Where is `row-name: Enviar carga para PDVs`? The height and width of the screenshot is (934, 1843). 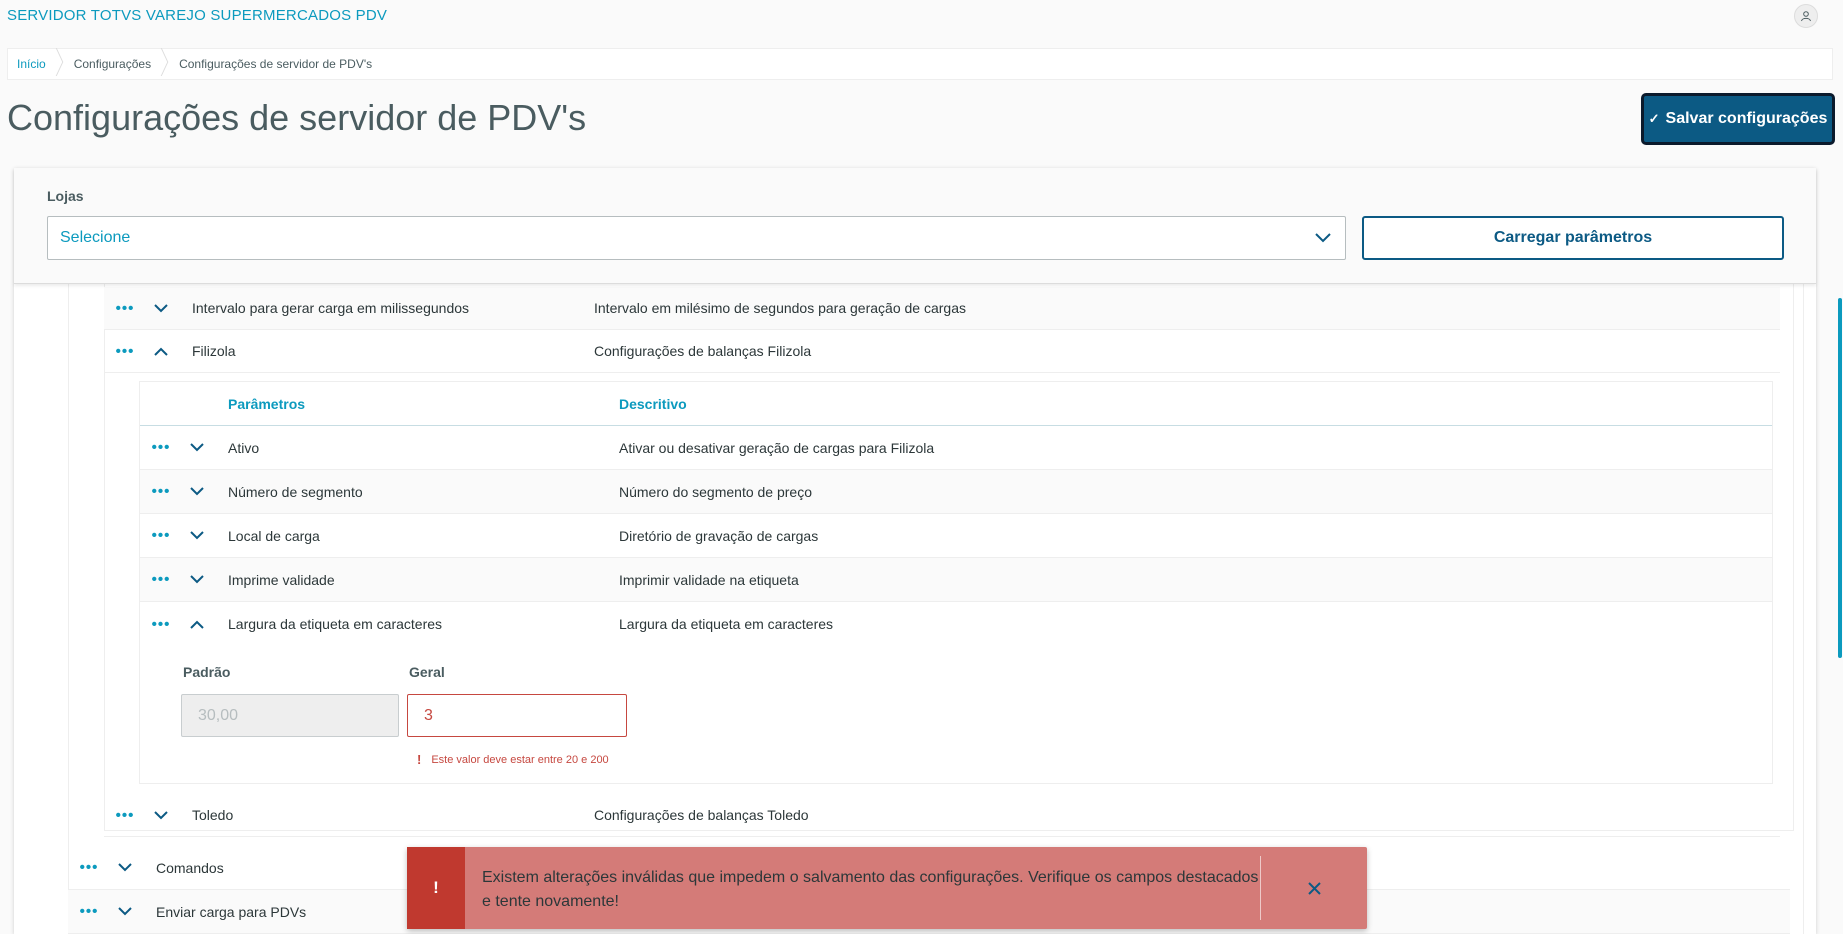 row-name: Enviar carga para PDVs is located at coordinates (231, 911).